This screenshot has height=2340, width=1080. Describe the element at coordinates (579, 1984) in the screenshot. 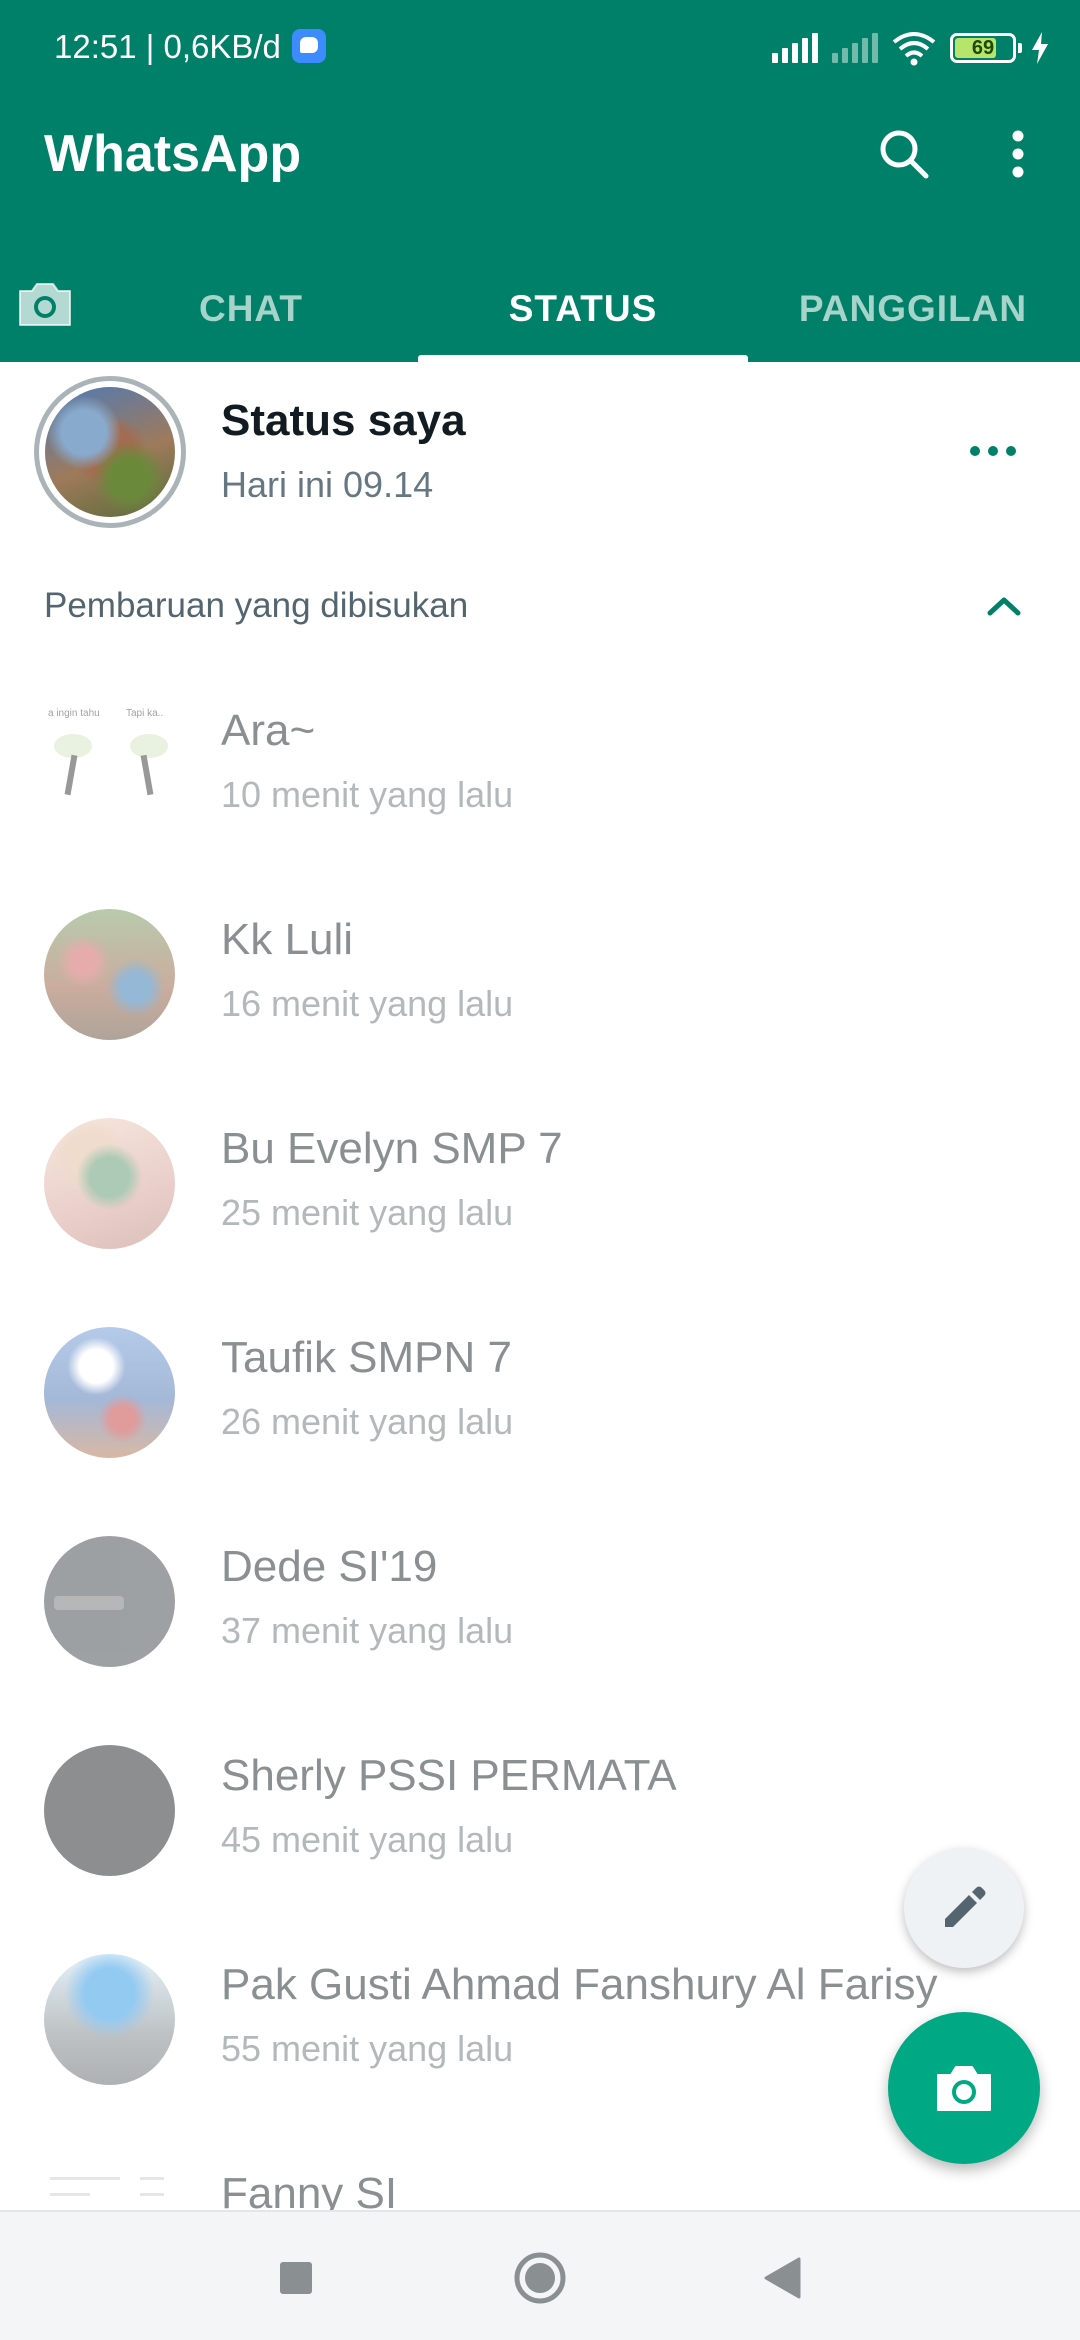

I see `contact-name: Pak Gusti Ahmad Fanshury Al Farisy` at that location.